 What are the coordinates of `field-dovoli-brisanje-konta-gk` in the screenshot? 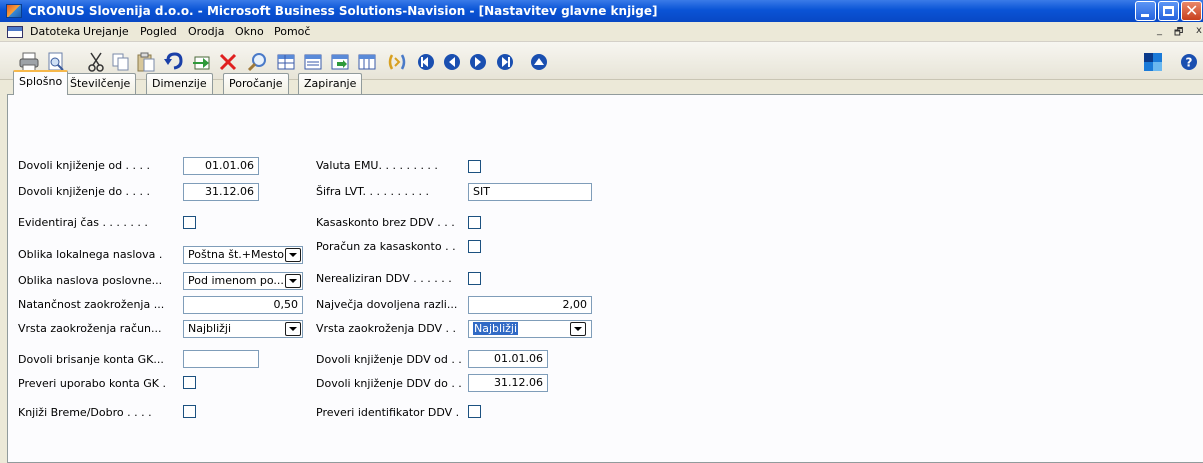 It's located at (221, 359).